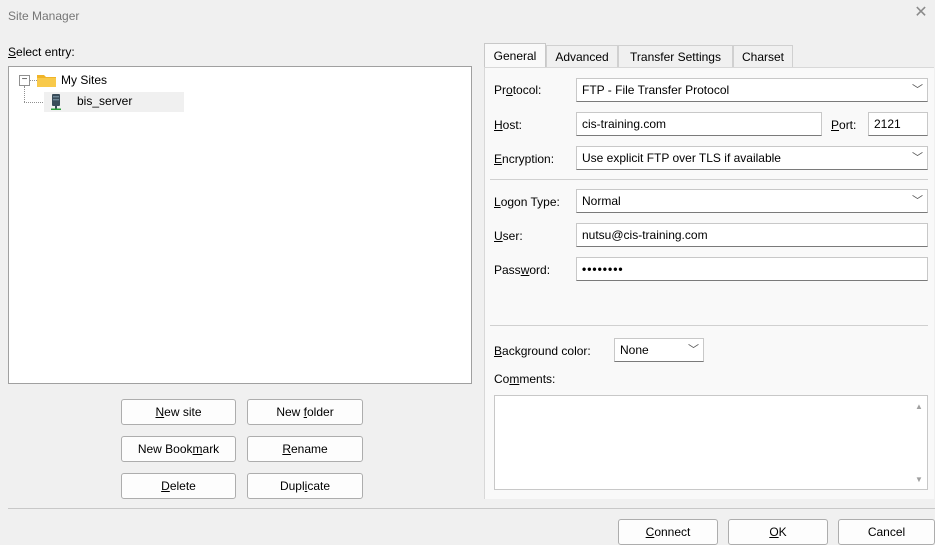 This screenshot has width=935, height=545. I want to click on port-label: Port:, so click(844, 125).